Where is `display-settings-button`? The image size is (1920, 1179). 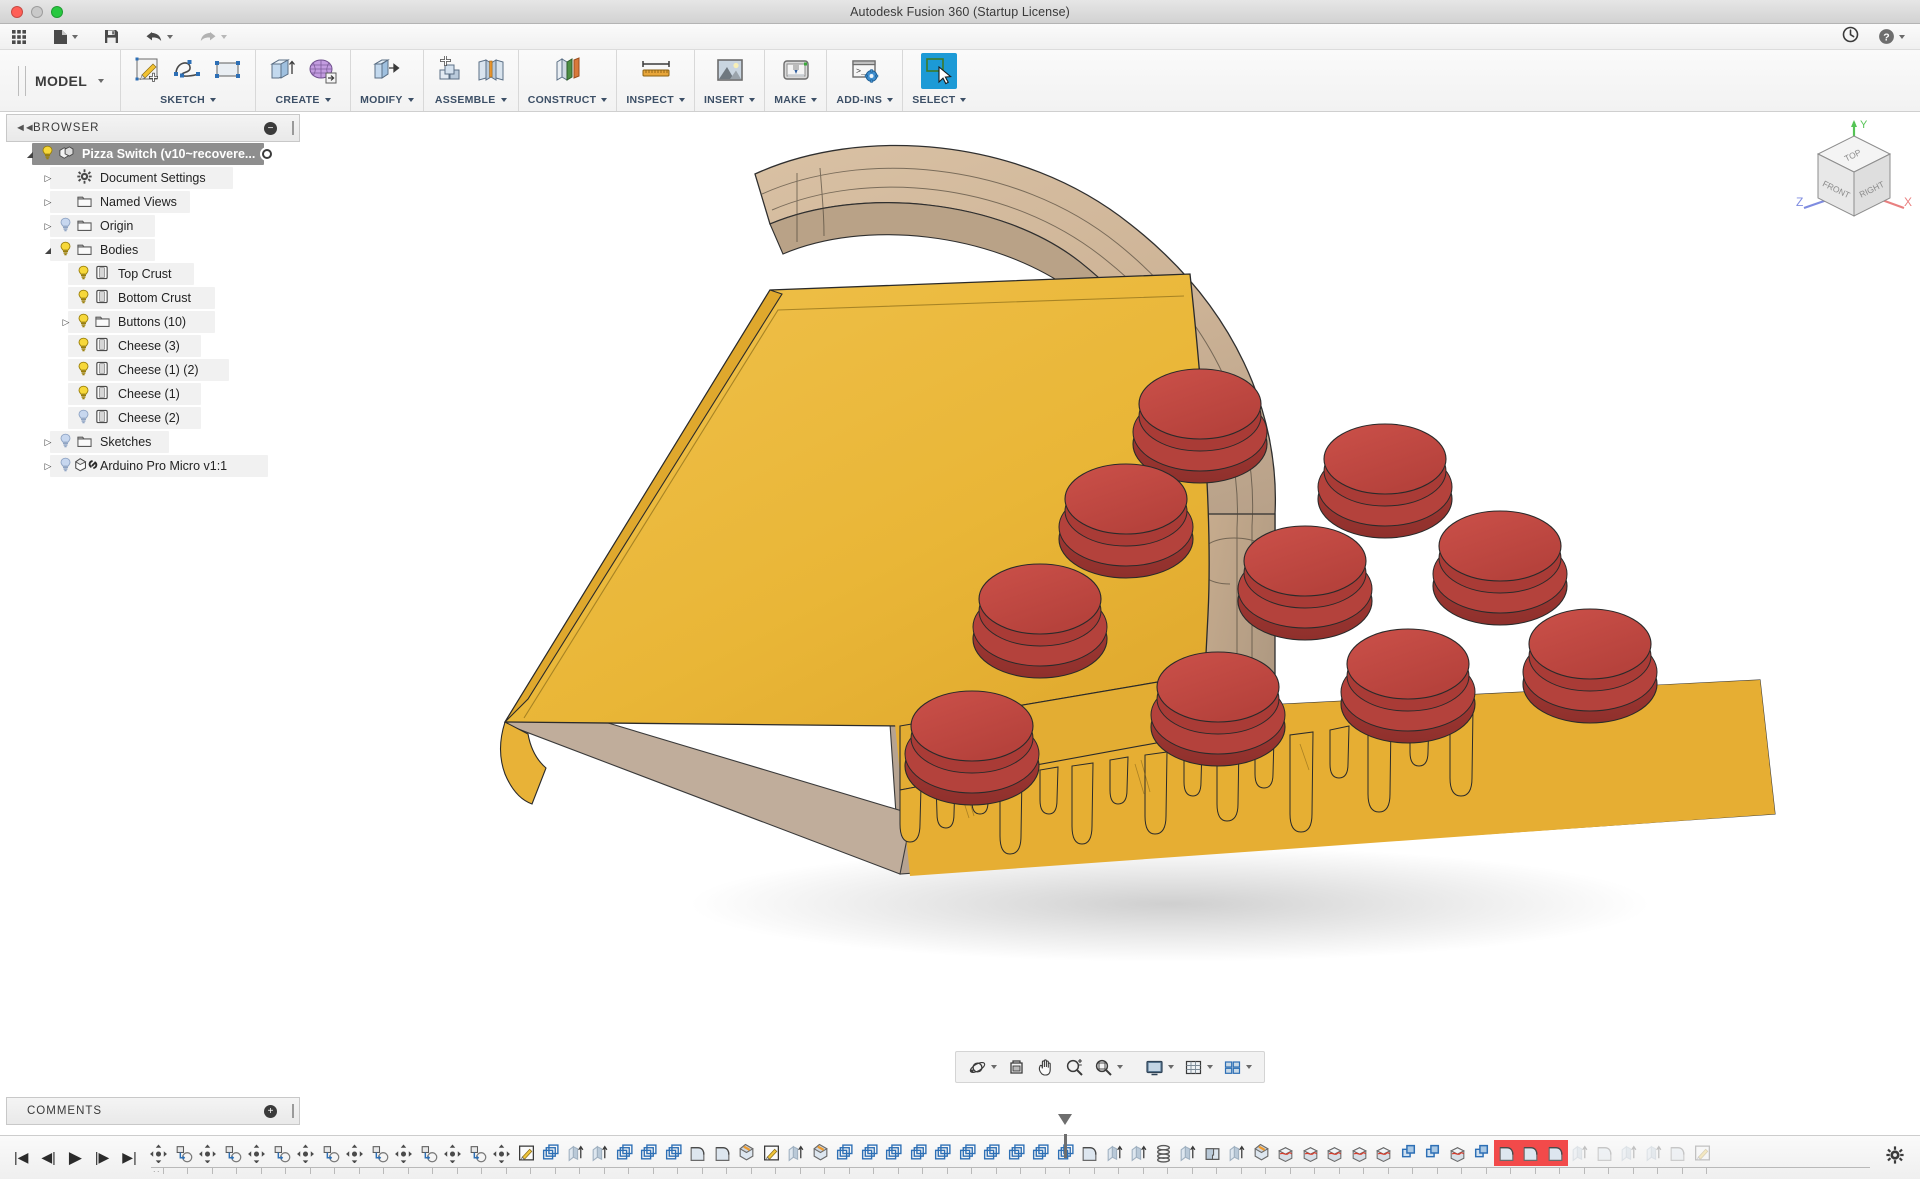
display-settings-button is located at coordinates (1159, 1067).